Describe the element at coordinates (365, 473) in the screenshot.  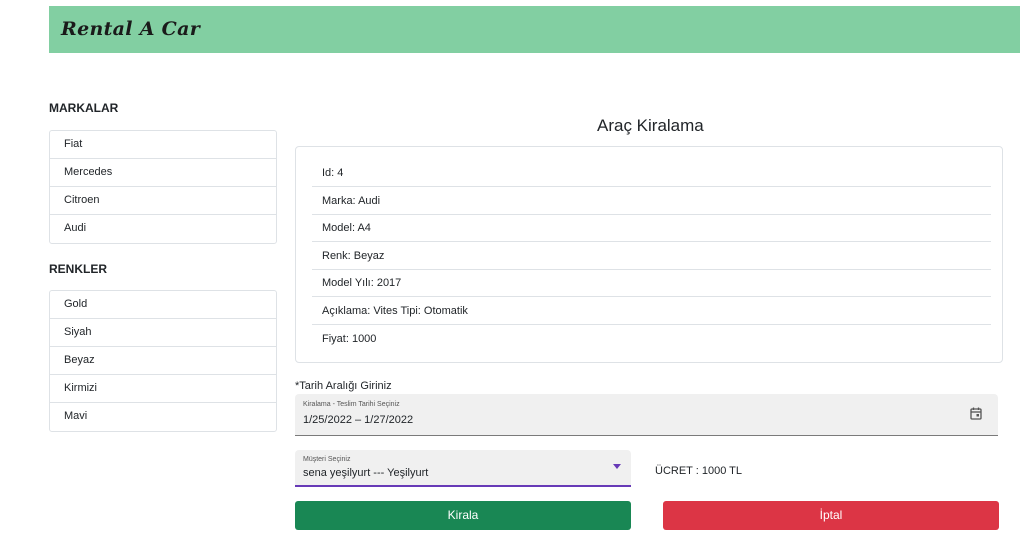
I see `customer-selected-value: sena yeşilyurt --- Yeşilyurt` at that location.